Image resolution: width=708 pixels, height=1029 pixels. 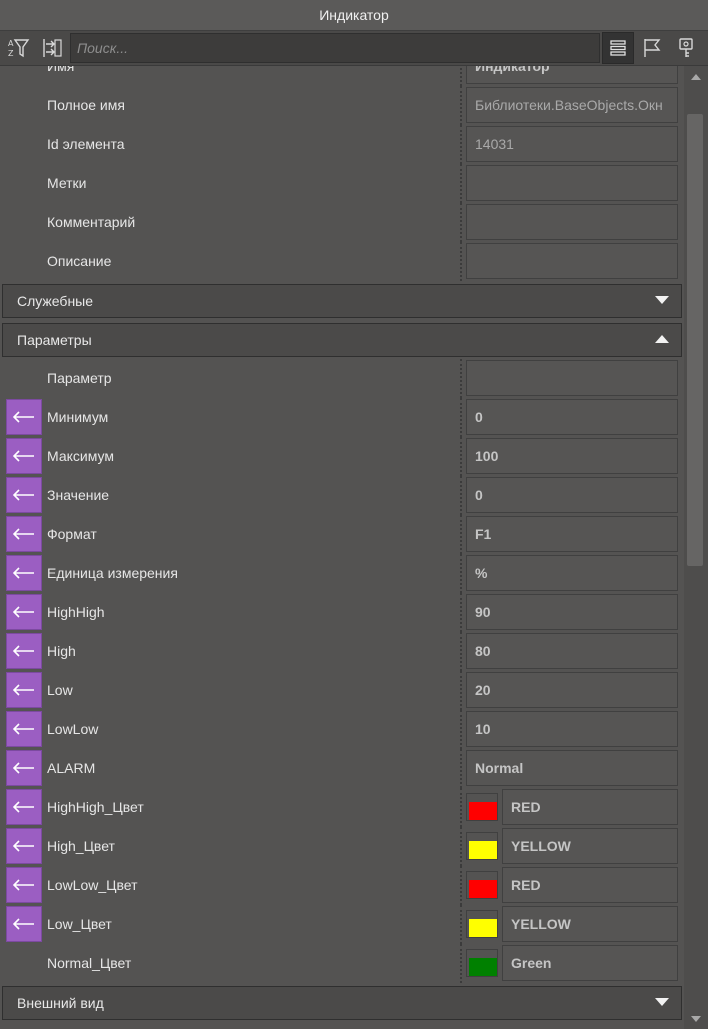 What do you see at coordinates (342, 846) in the screenshot?
I see `row-high-color: High_Цвет YELLOW` at bounding box center [342, 846].